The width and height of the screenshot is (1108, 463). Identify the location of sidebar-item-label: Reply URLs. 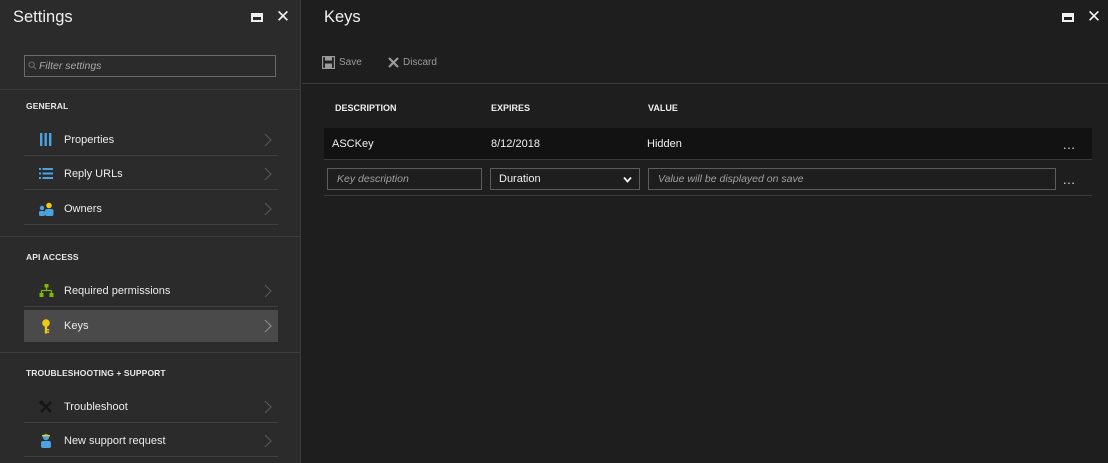
(93, 173).